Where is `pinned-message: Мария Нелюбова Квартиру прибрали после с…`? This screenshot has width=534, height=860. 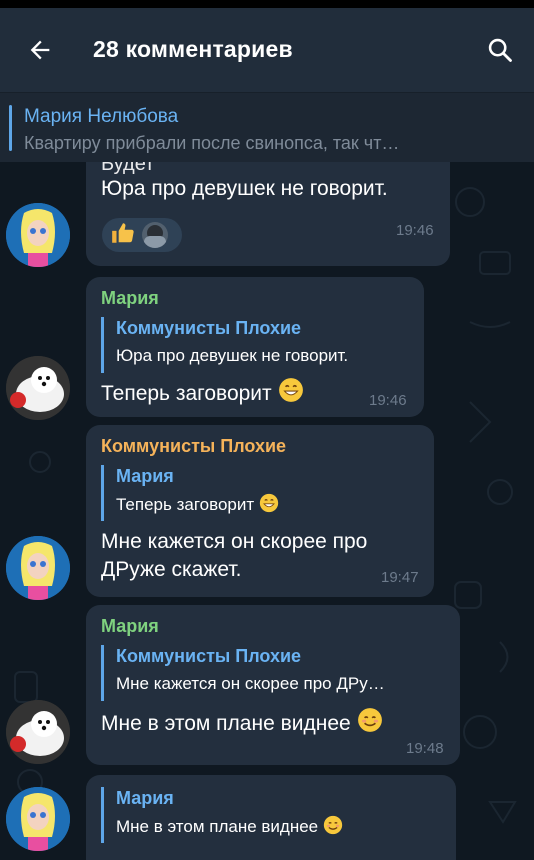 pinned-message: Мария Нелюбова Квартиру прибрали после с… is located at coordinates (267, 127).